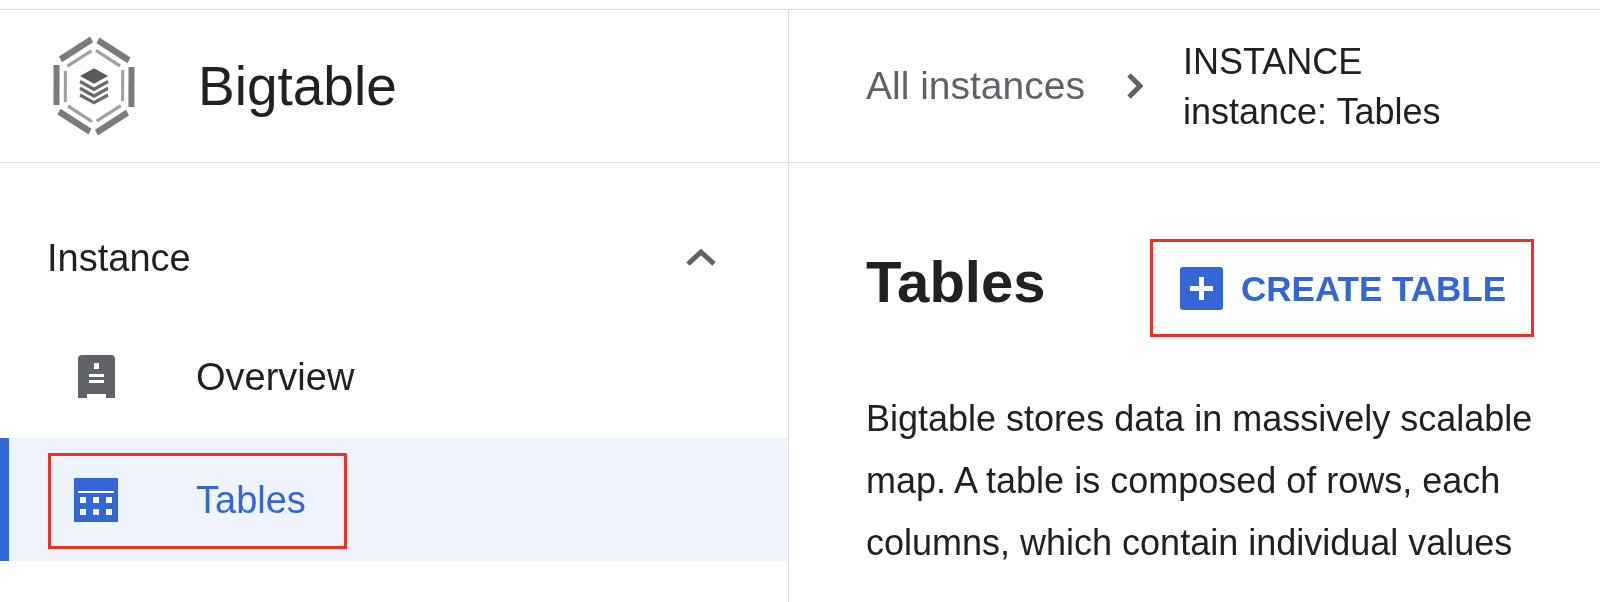 The image size is (1600, 602). I want to click on nav-item: Tables, so click(394, 499).